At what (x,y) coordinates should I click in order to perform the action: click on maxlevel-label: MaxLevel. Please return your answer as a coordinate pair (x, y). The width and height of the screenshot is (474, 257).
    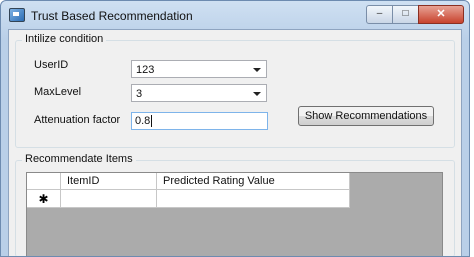
    Looking at the image, I should click on (58, 92).